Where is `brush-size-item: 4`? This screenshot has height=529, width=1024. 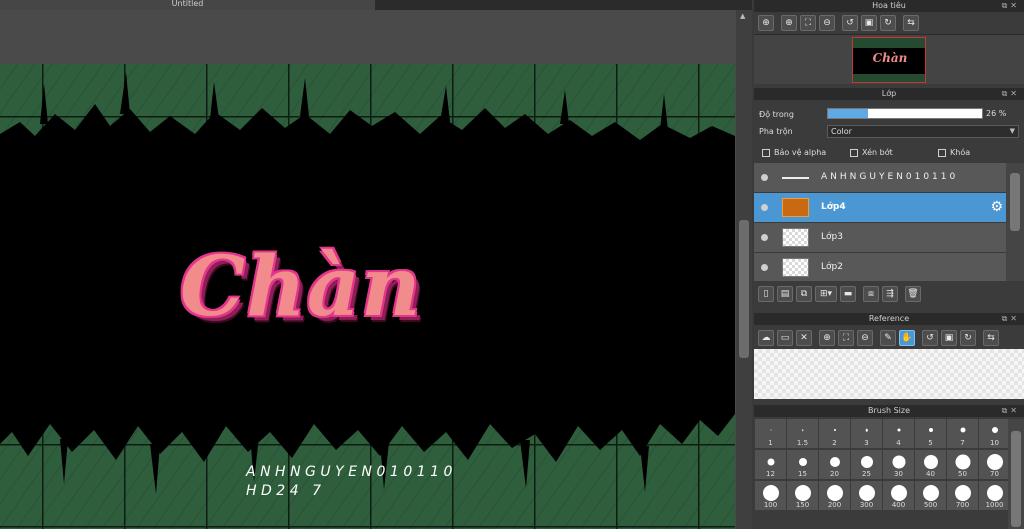
brush-size-item: 4 is located at coordinates (898, 433).